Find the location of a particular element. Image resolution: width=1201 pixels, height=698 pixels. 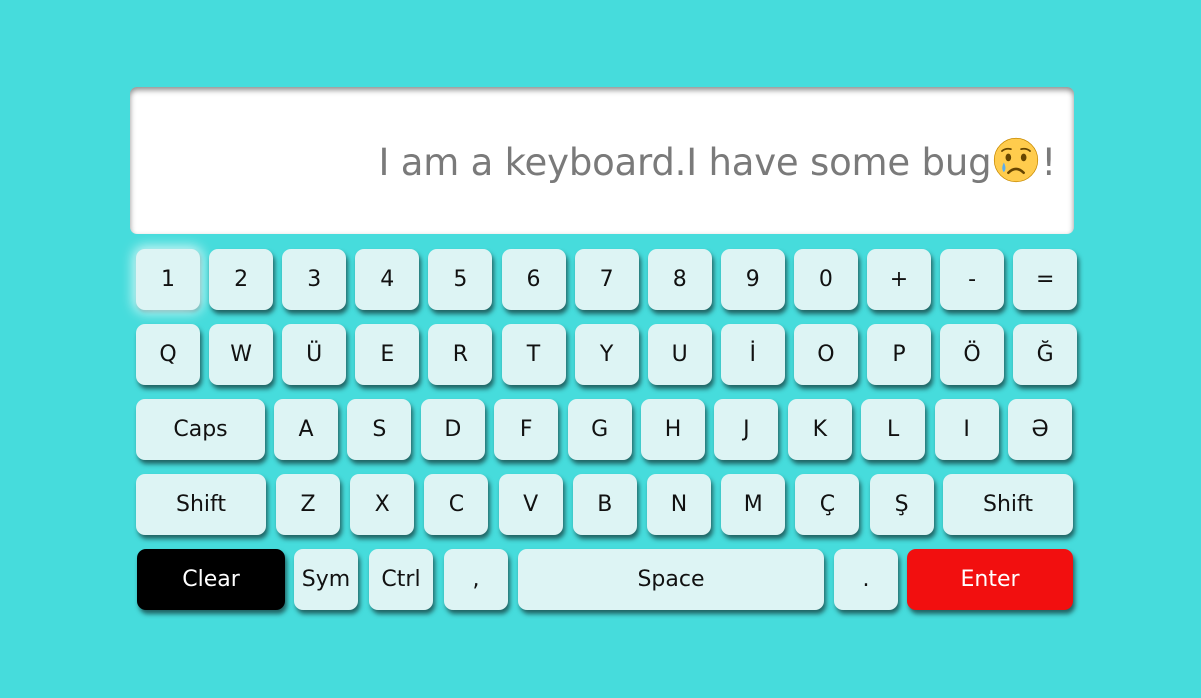

key-8: 8 is located at coordinates (679, 279).